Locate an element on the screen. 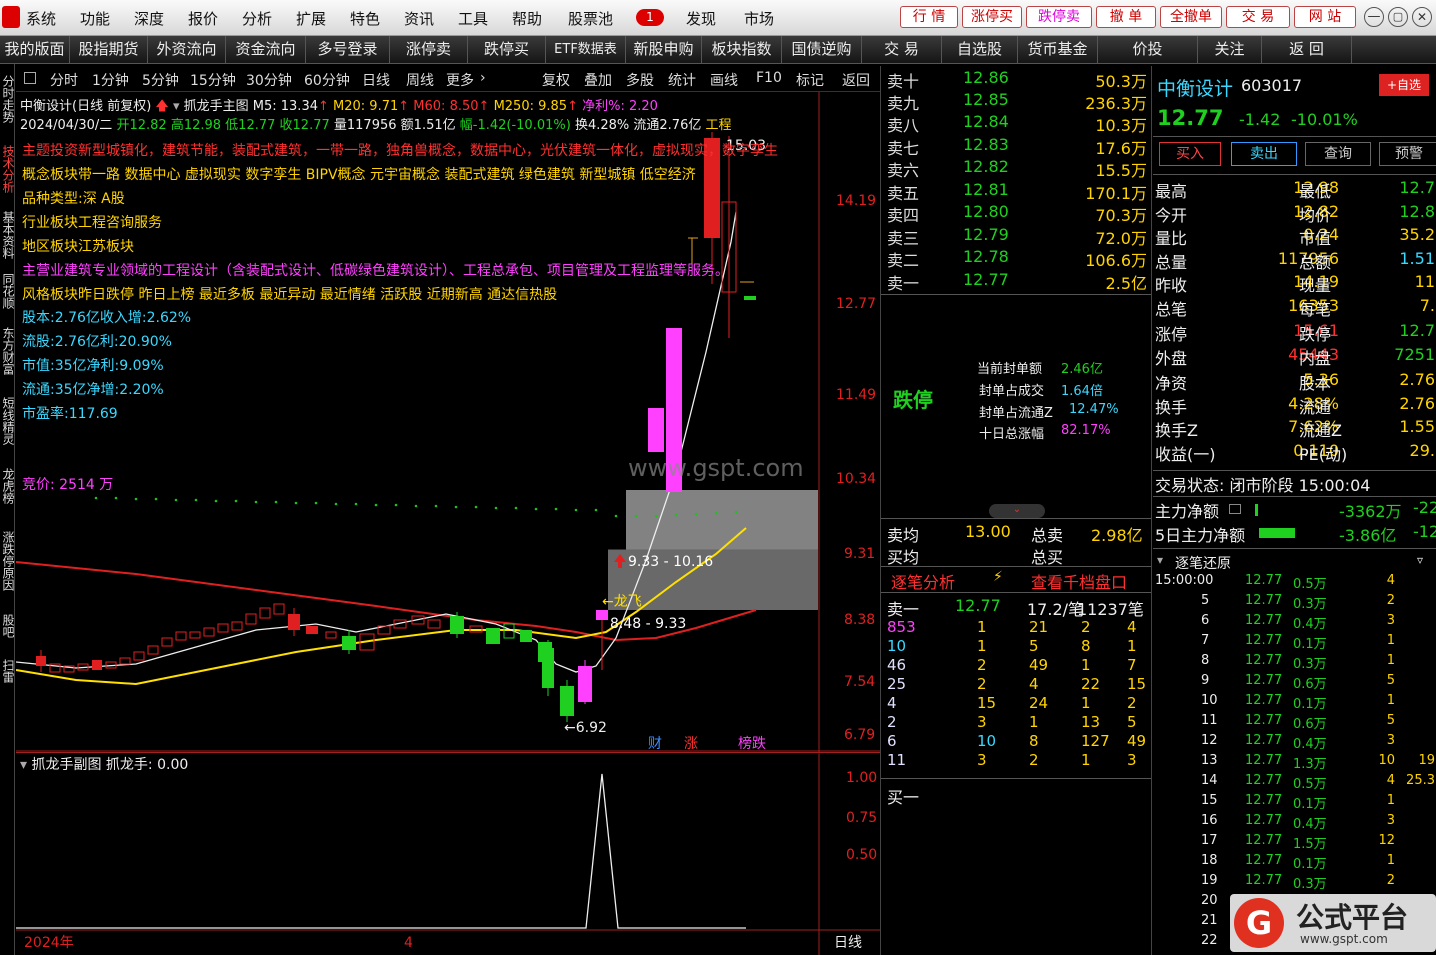 The width and height of the screenshot is (1436, 955). period-timeshare: 分时 is located at coordinates (64, 80).